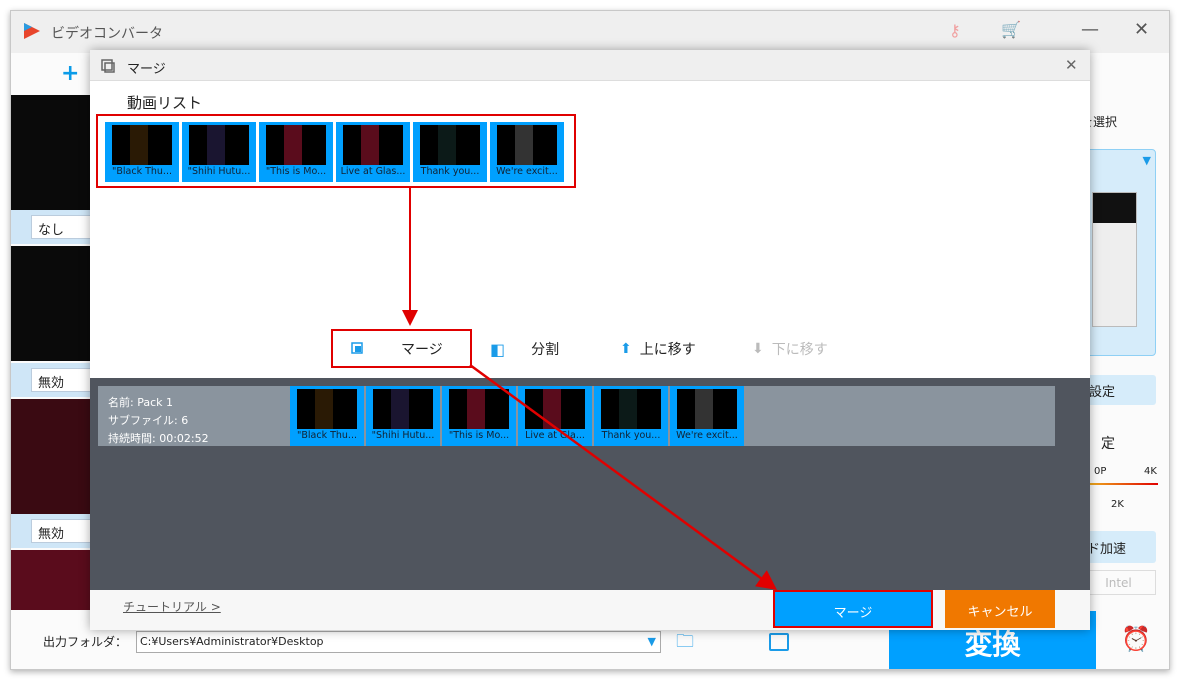 The image size is (1180, 680). Describe the element at coordinates (1108, 444) in the screenshot. I see `quality-label: 定` at that location.